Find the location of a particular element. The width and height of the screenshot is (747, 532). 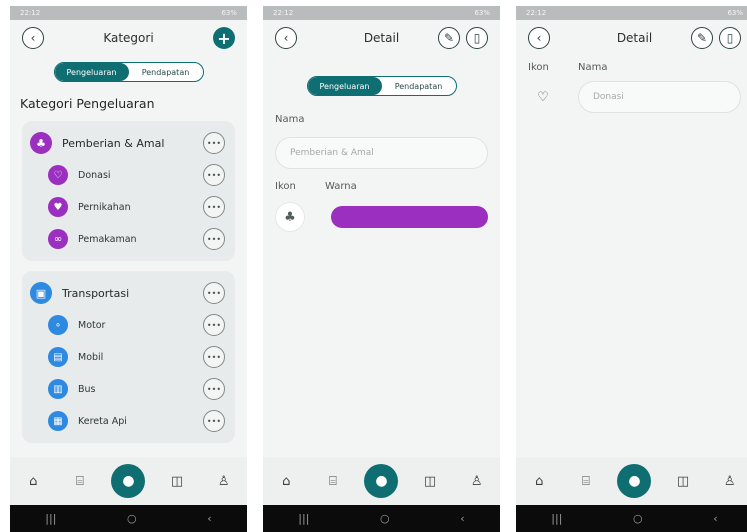

subcategory-row: ▥ Bus ••• is located at coordinates (127, 389).